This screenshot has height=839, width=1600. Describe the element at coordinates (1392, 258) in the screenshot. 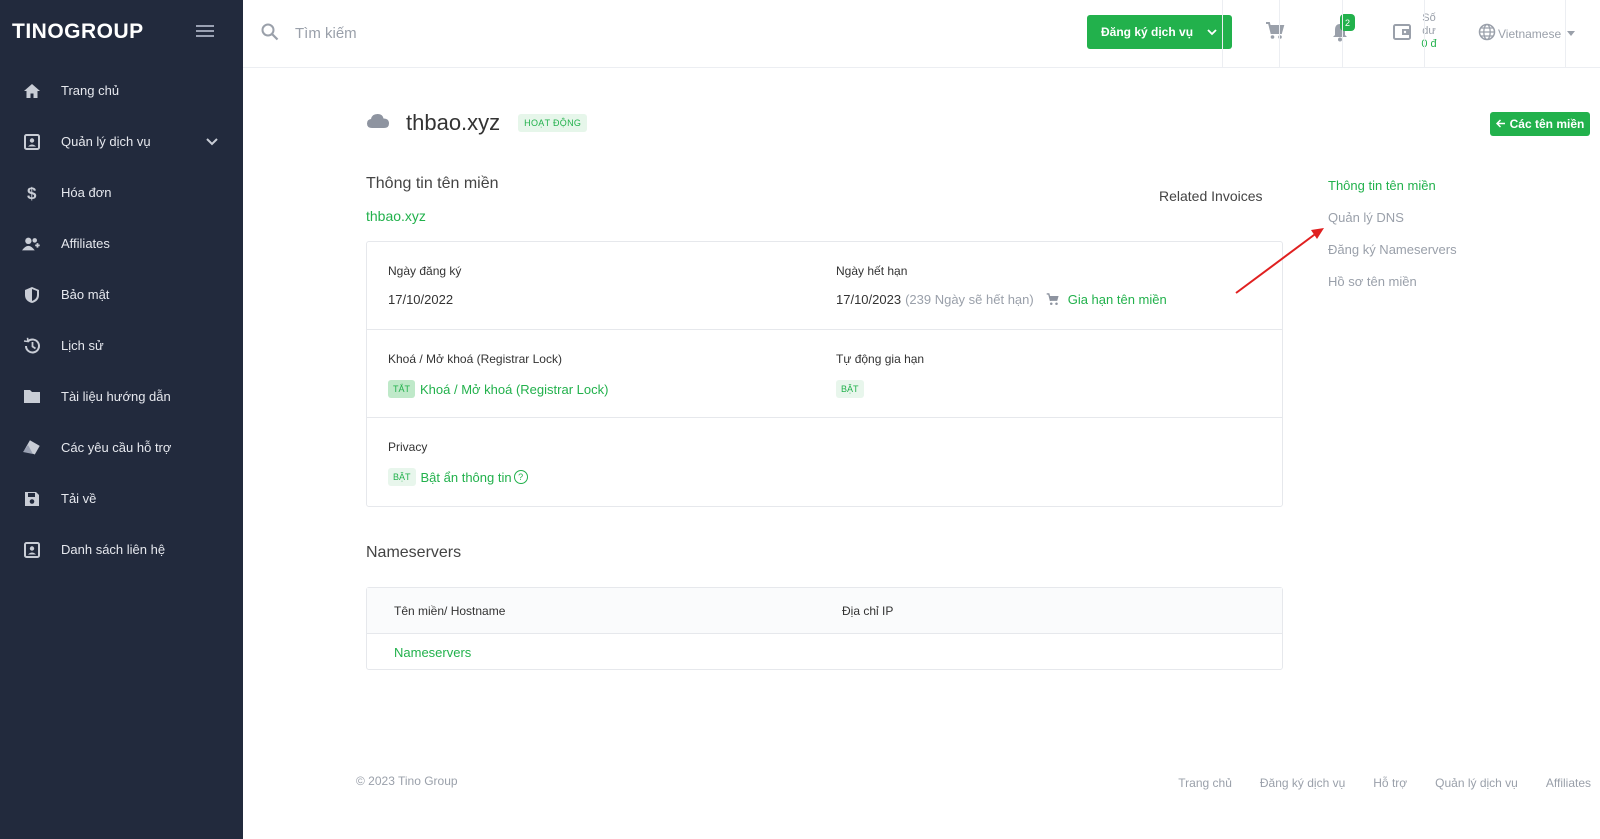

I see `side-menu-nameservers: Đăng ký Nameservers` at that location.